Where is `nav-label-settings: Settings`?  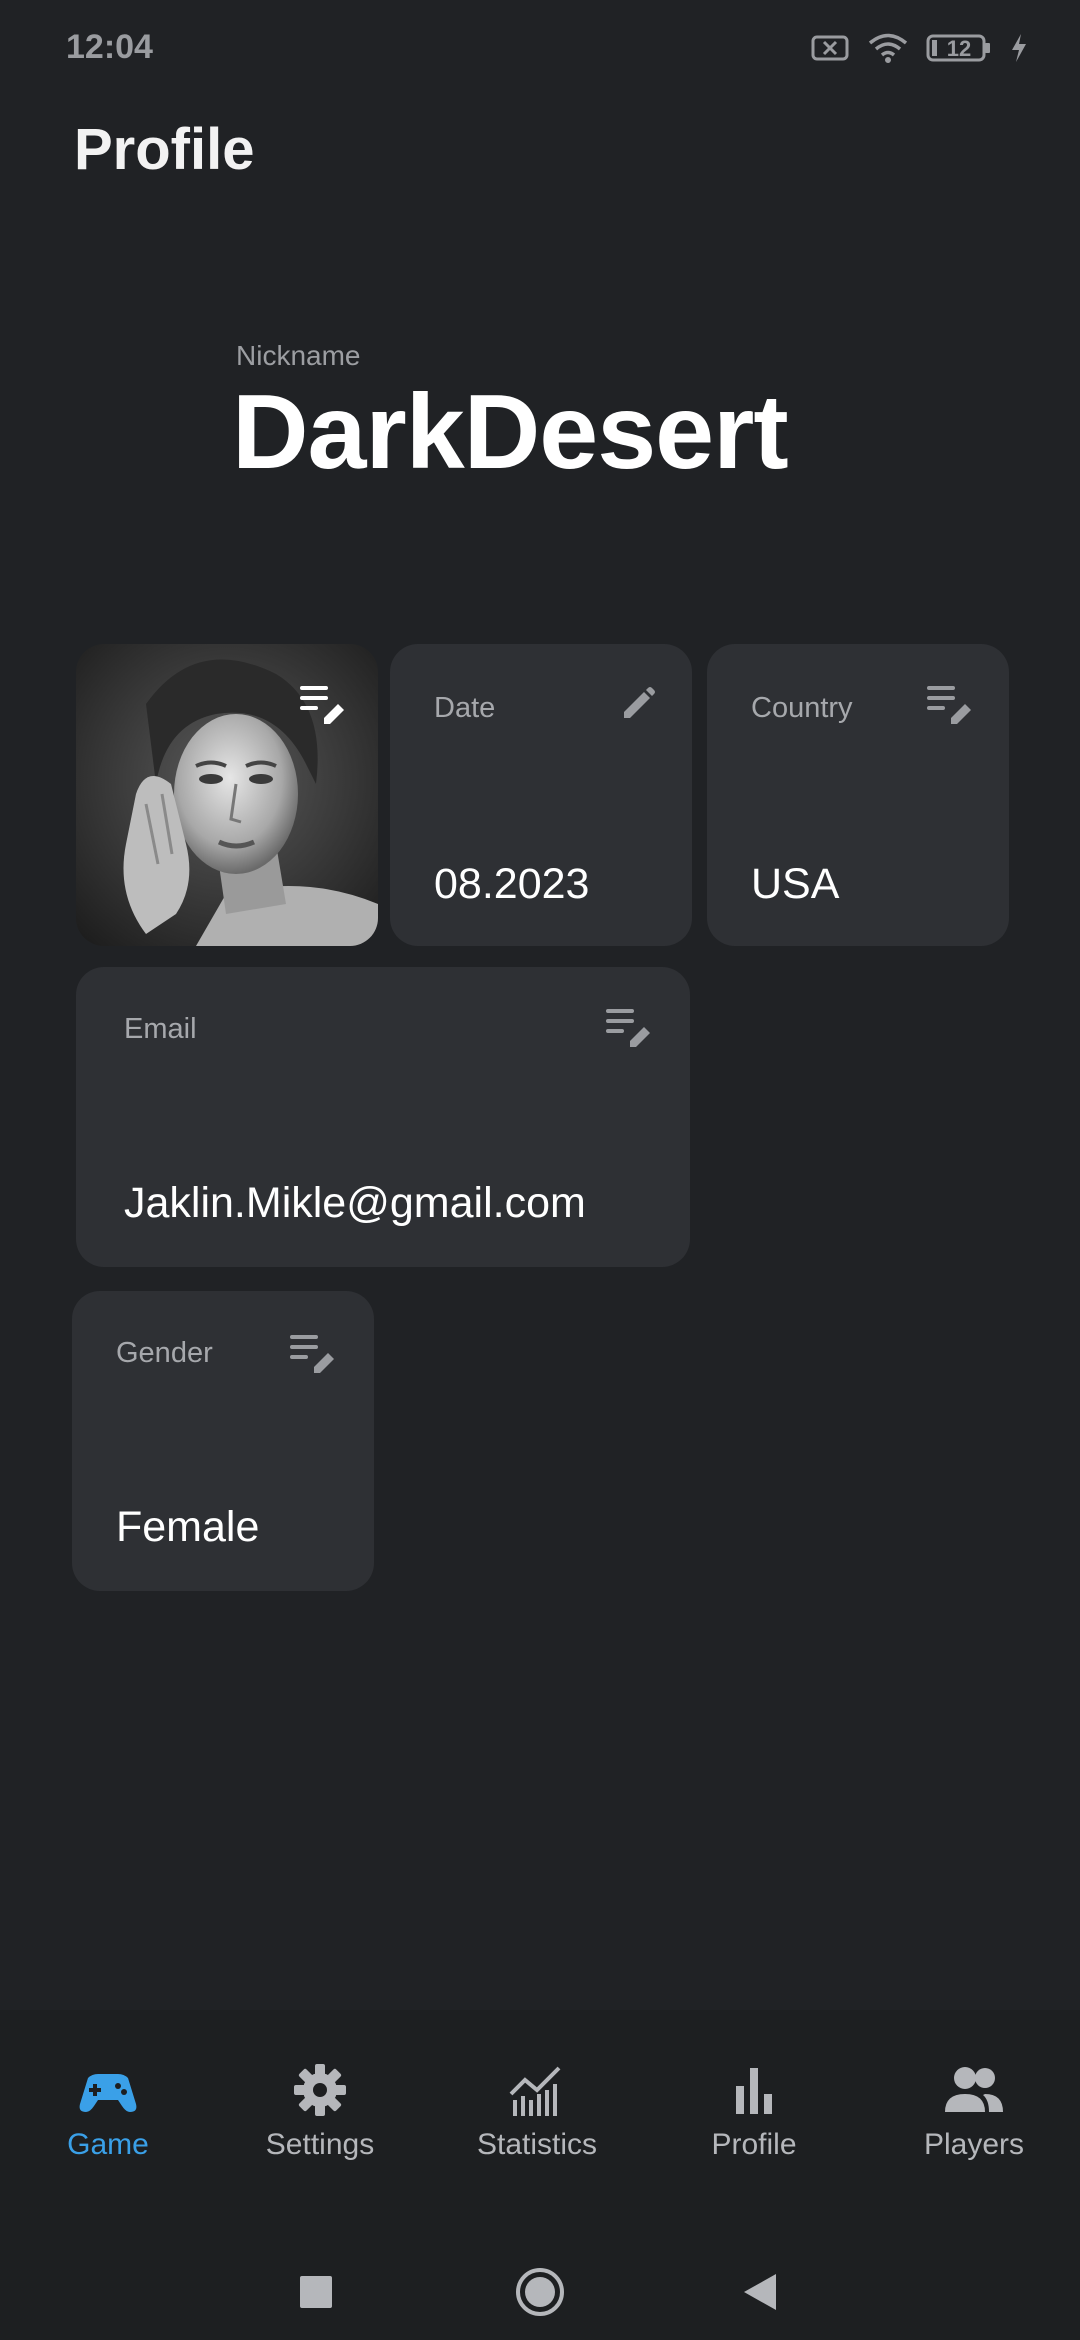 nav-label-settings: Settings is located at coordinates (320, 2144).